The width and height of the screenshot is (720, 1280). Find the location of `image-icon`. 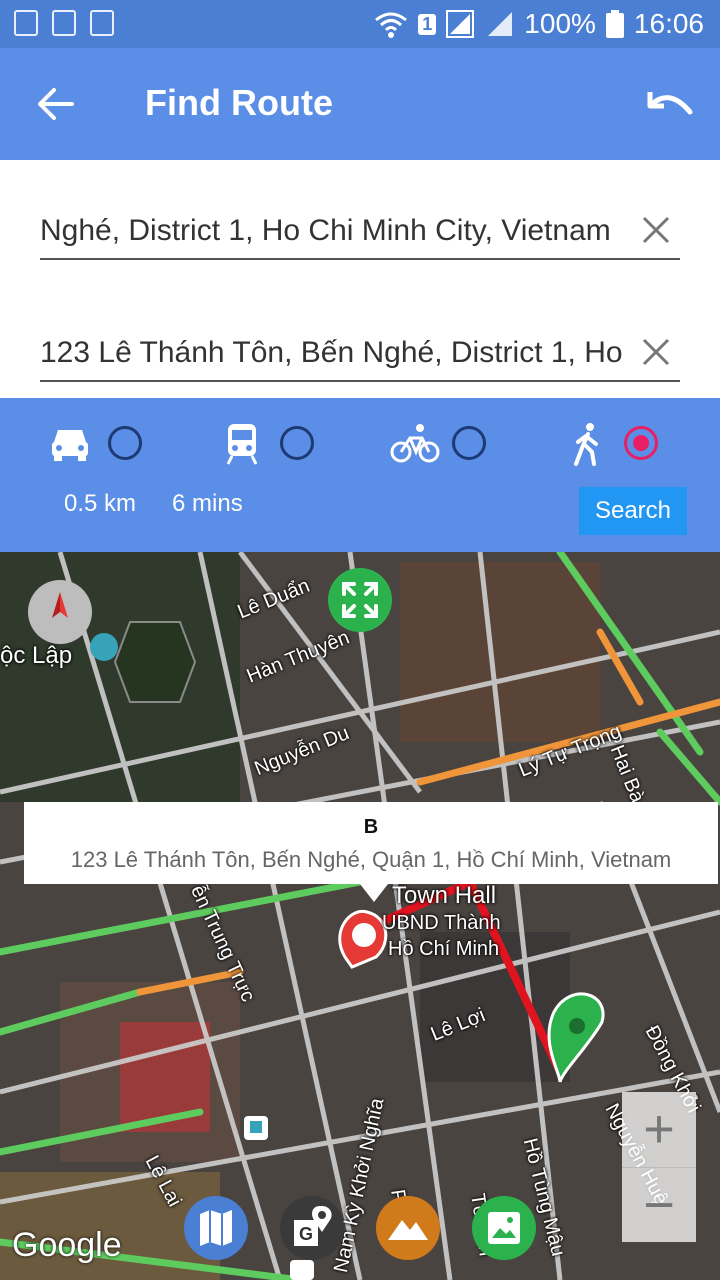

image-icon is located at coordinates (504, 1228).